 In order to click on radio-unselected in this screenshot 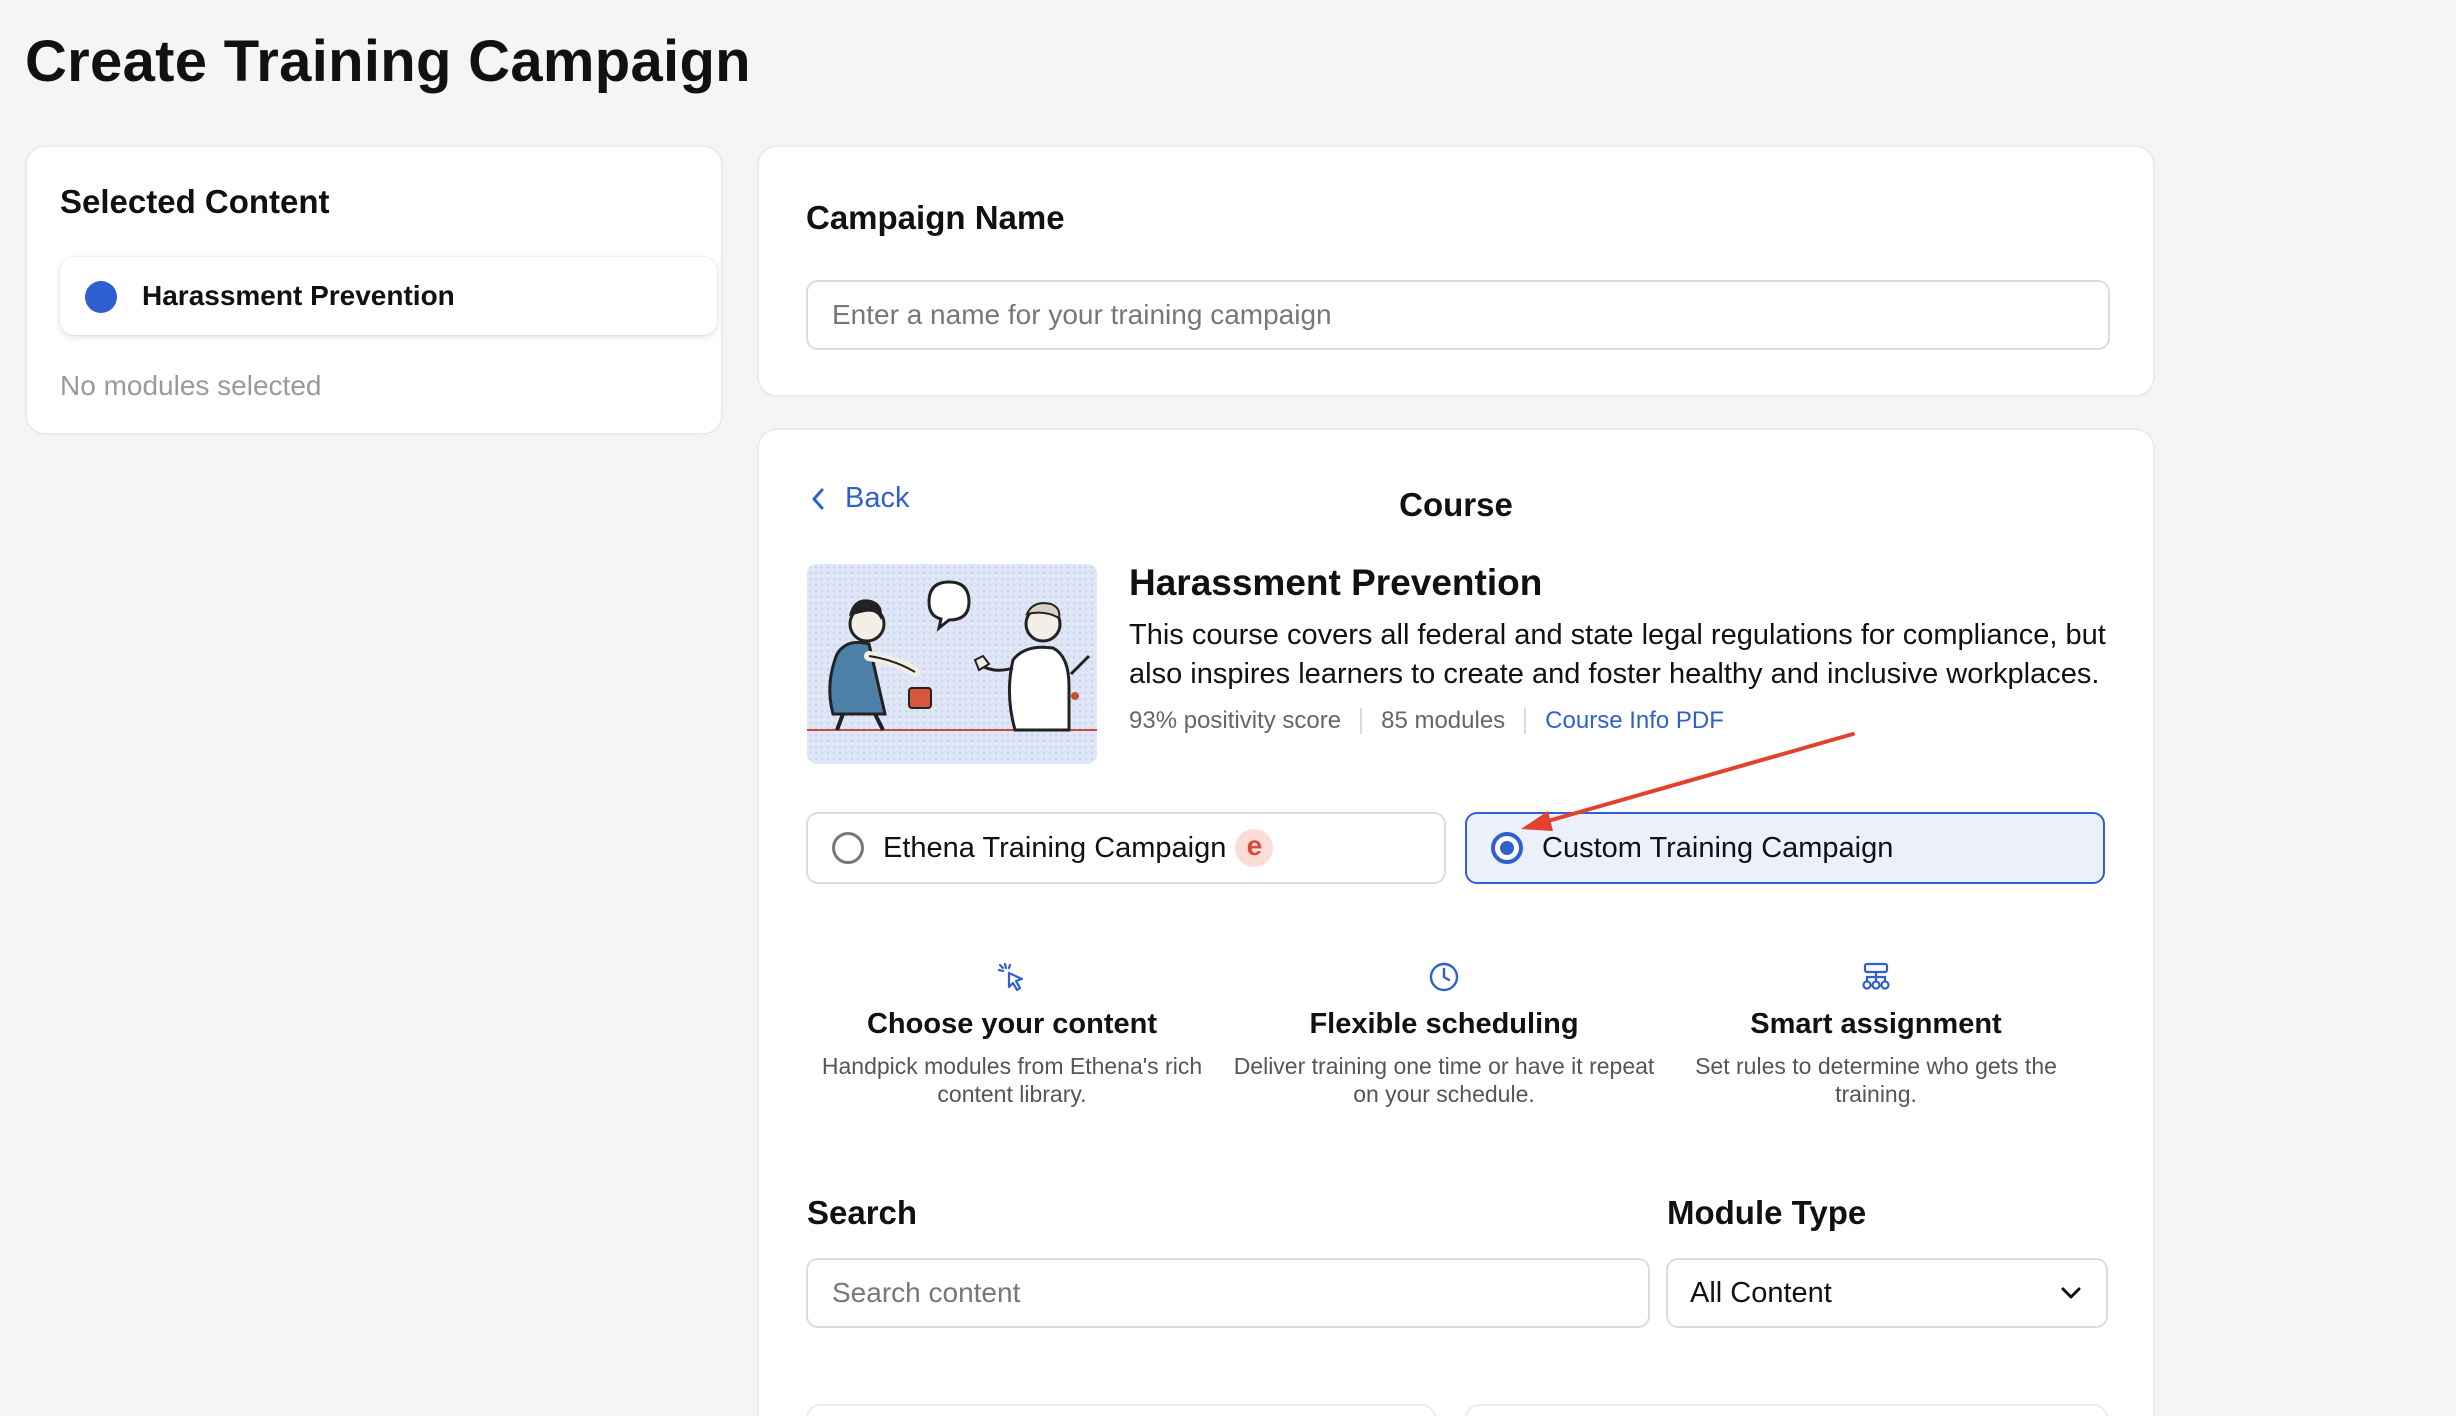, I will do `click(848, 848)`.